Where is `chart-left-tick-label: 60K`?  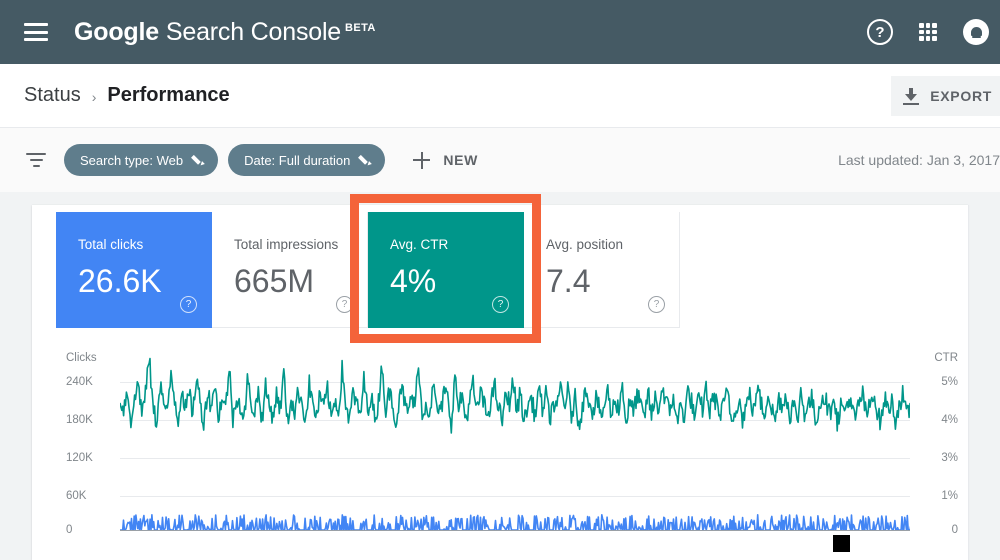 chart-left-tick-label: 60K is located at coordinates (76, 496).